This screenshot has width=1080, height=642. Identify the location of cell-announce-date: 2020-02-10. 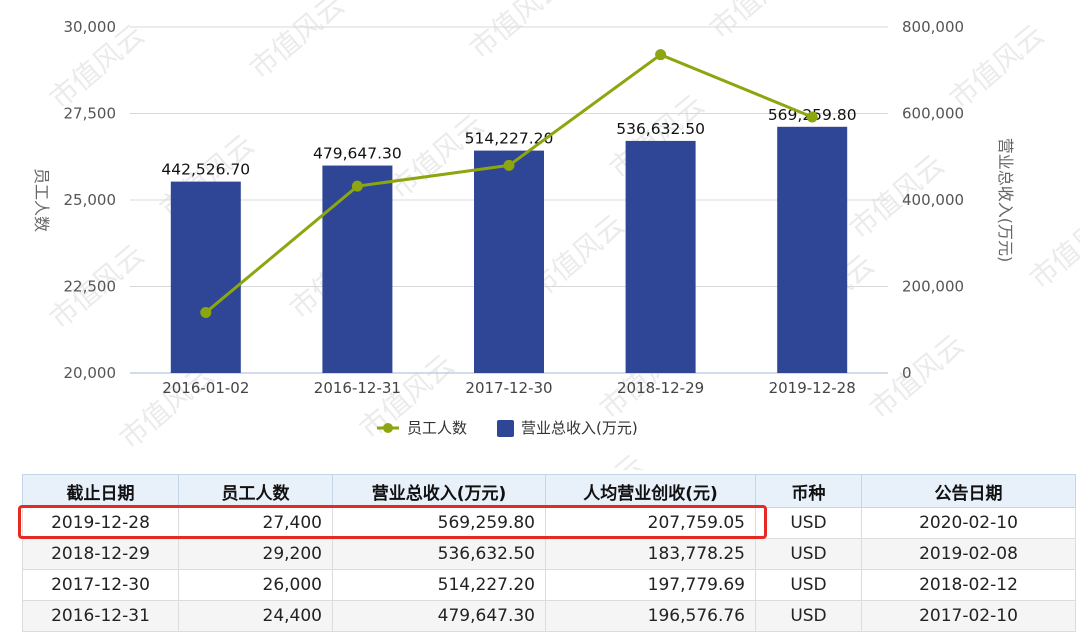
(968, 523).